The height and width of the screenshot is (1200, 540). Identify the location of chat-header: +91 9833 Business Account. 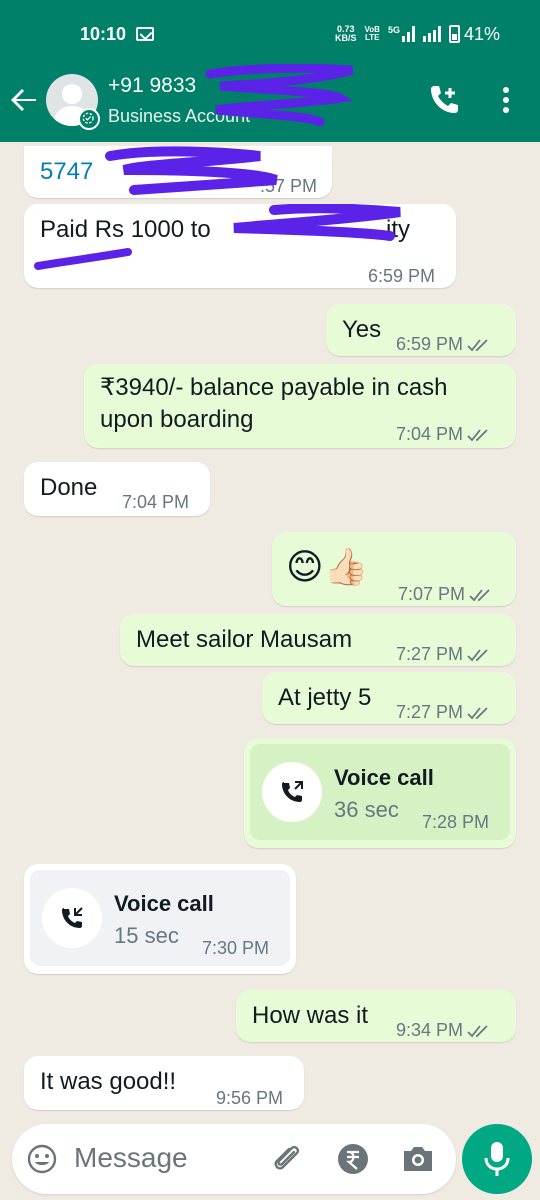
(270, 103).